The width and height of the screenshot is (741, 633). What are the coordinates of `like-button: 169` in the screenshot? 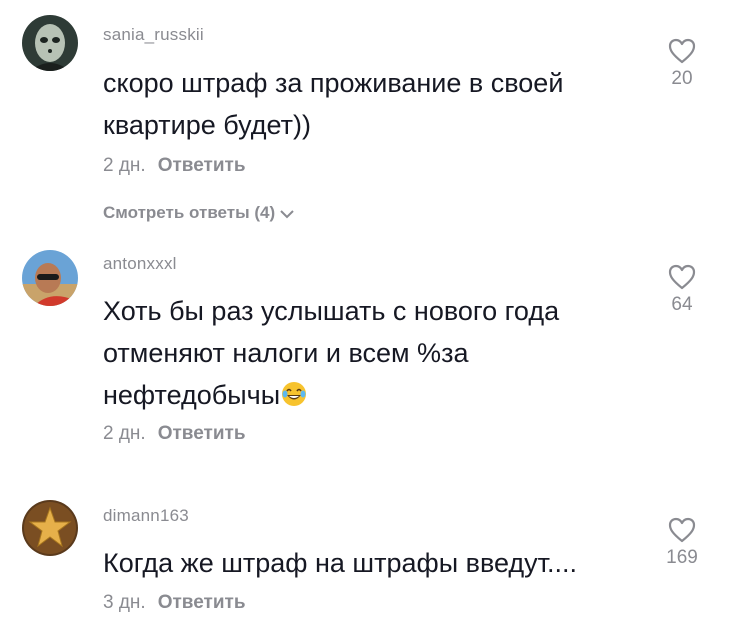 It's located at (682, 543).